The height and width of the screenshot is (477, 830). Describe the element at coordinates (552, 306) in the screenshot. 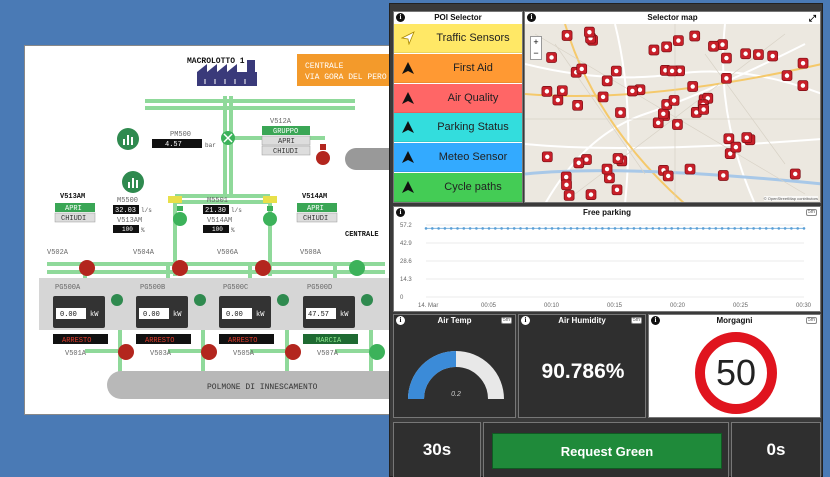

I see `x-tick-label: 00:10` at that location.